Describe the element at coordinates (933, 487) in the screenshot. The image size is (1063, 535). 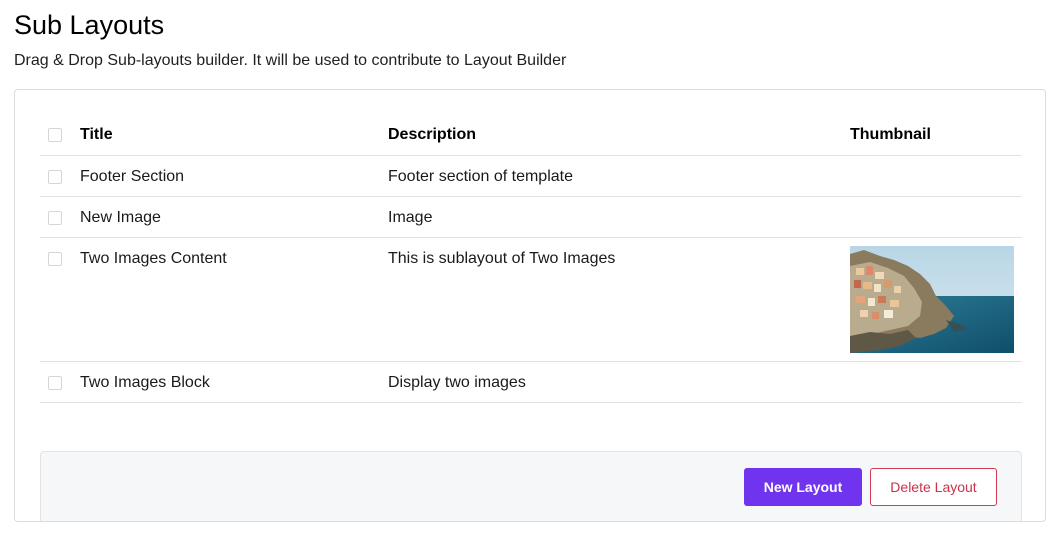
I see `delete-layout-button: Delete Layout` at that location.